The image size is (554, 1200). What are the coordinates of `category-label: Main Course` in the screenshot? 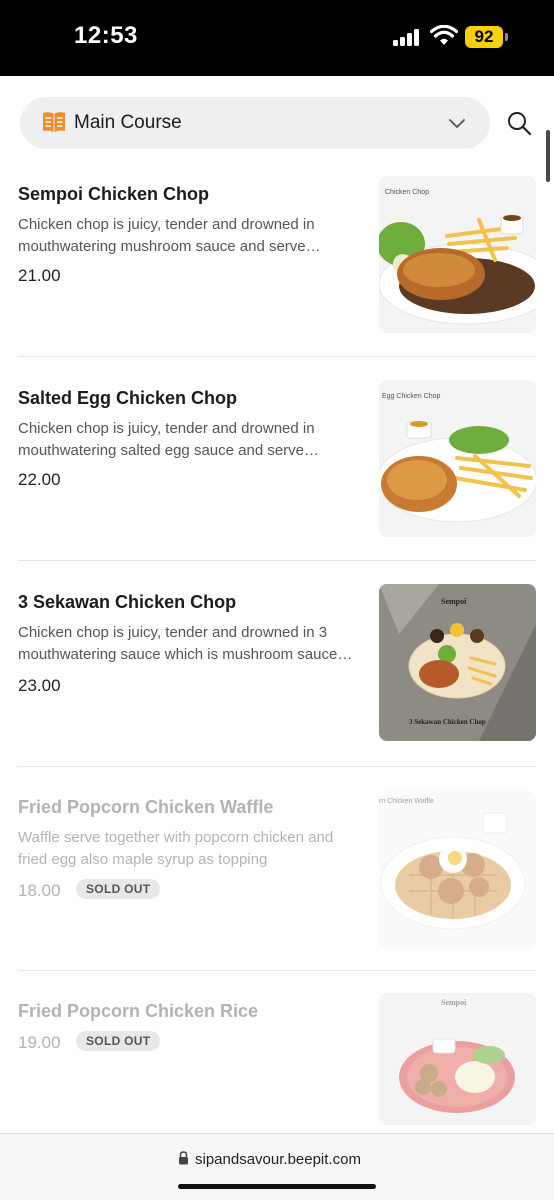 It's located at (128, 122).